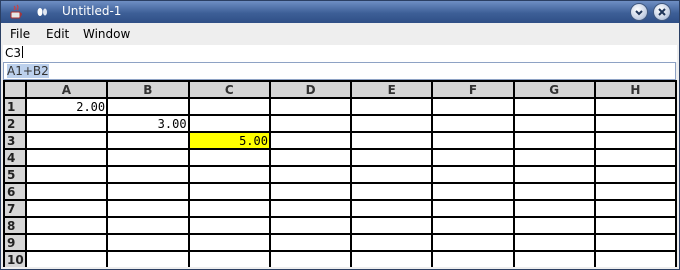 The width and height of the screenshot is (680, 270). What do you see at coordinates (554, 242) in the screenshot?
I see `cell-g9` at bounding box center [554, 242].